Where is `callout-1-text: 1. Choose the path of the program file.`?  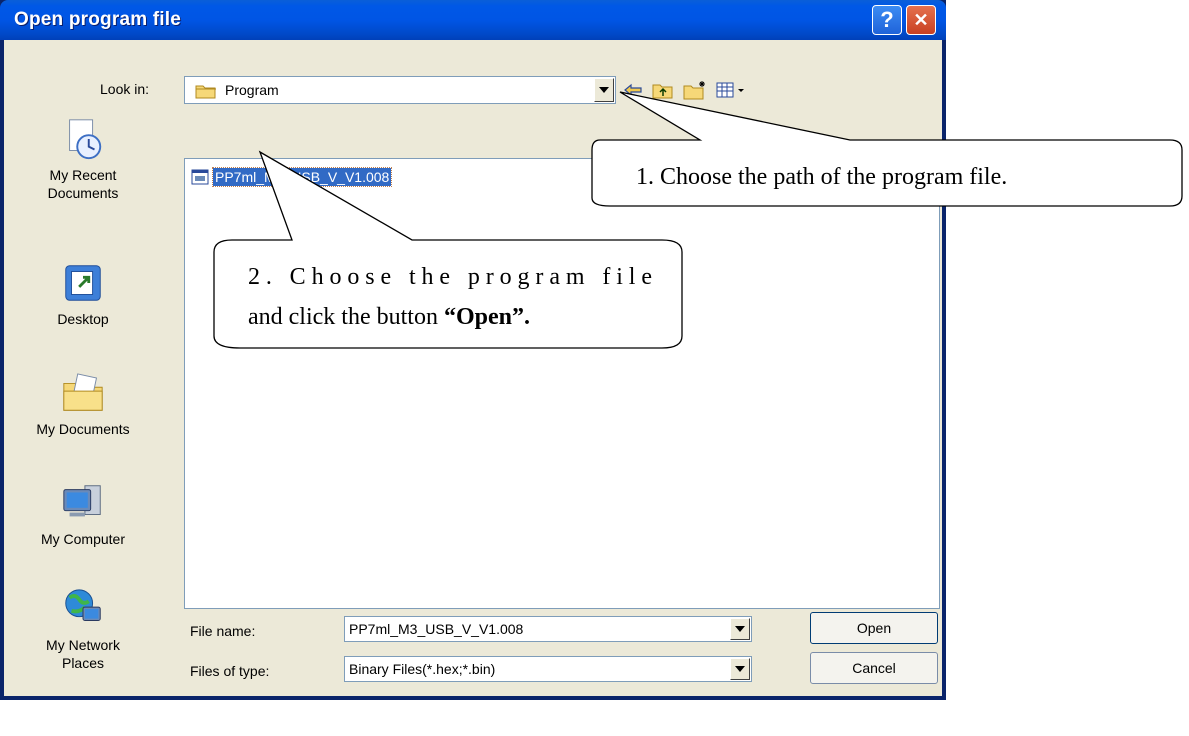
callout-1-text: 1. Choose the path of the program file. is located at coordinates (821, 177).